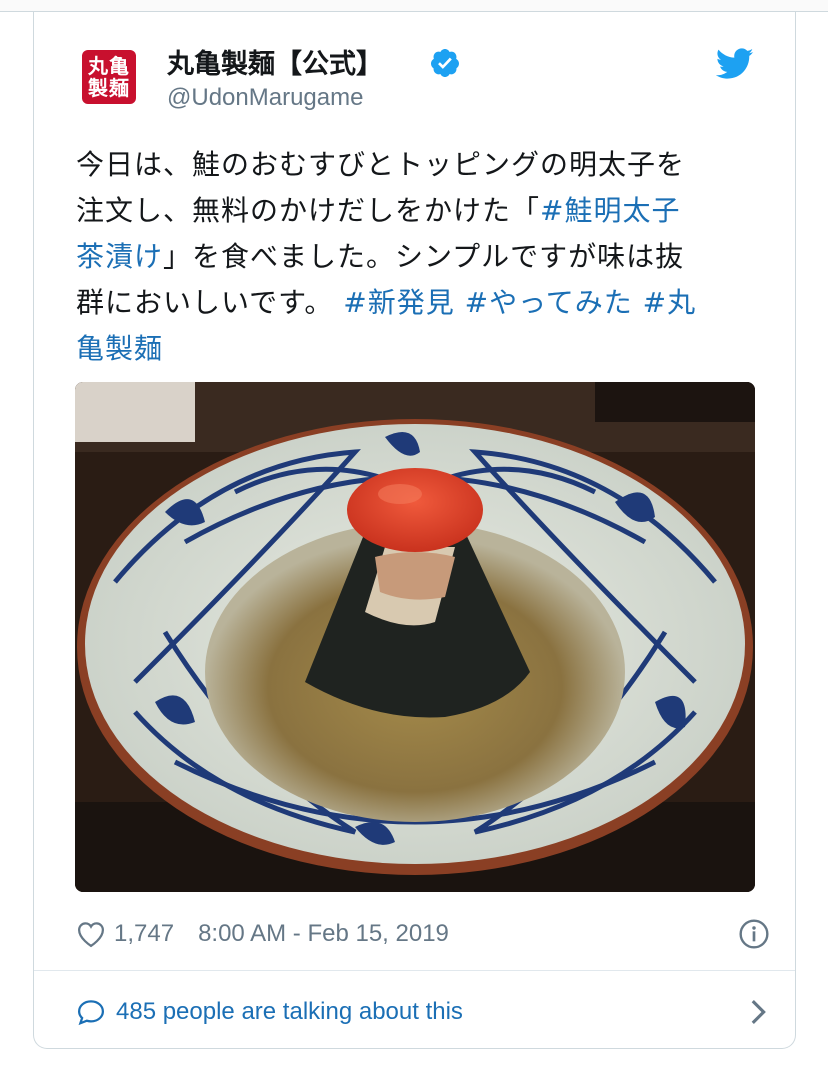  Describe the element at coordinates (421, 349) in the screenshot. I see `tweet-line-5: 亀製麺` at that location.